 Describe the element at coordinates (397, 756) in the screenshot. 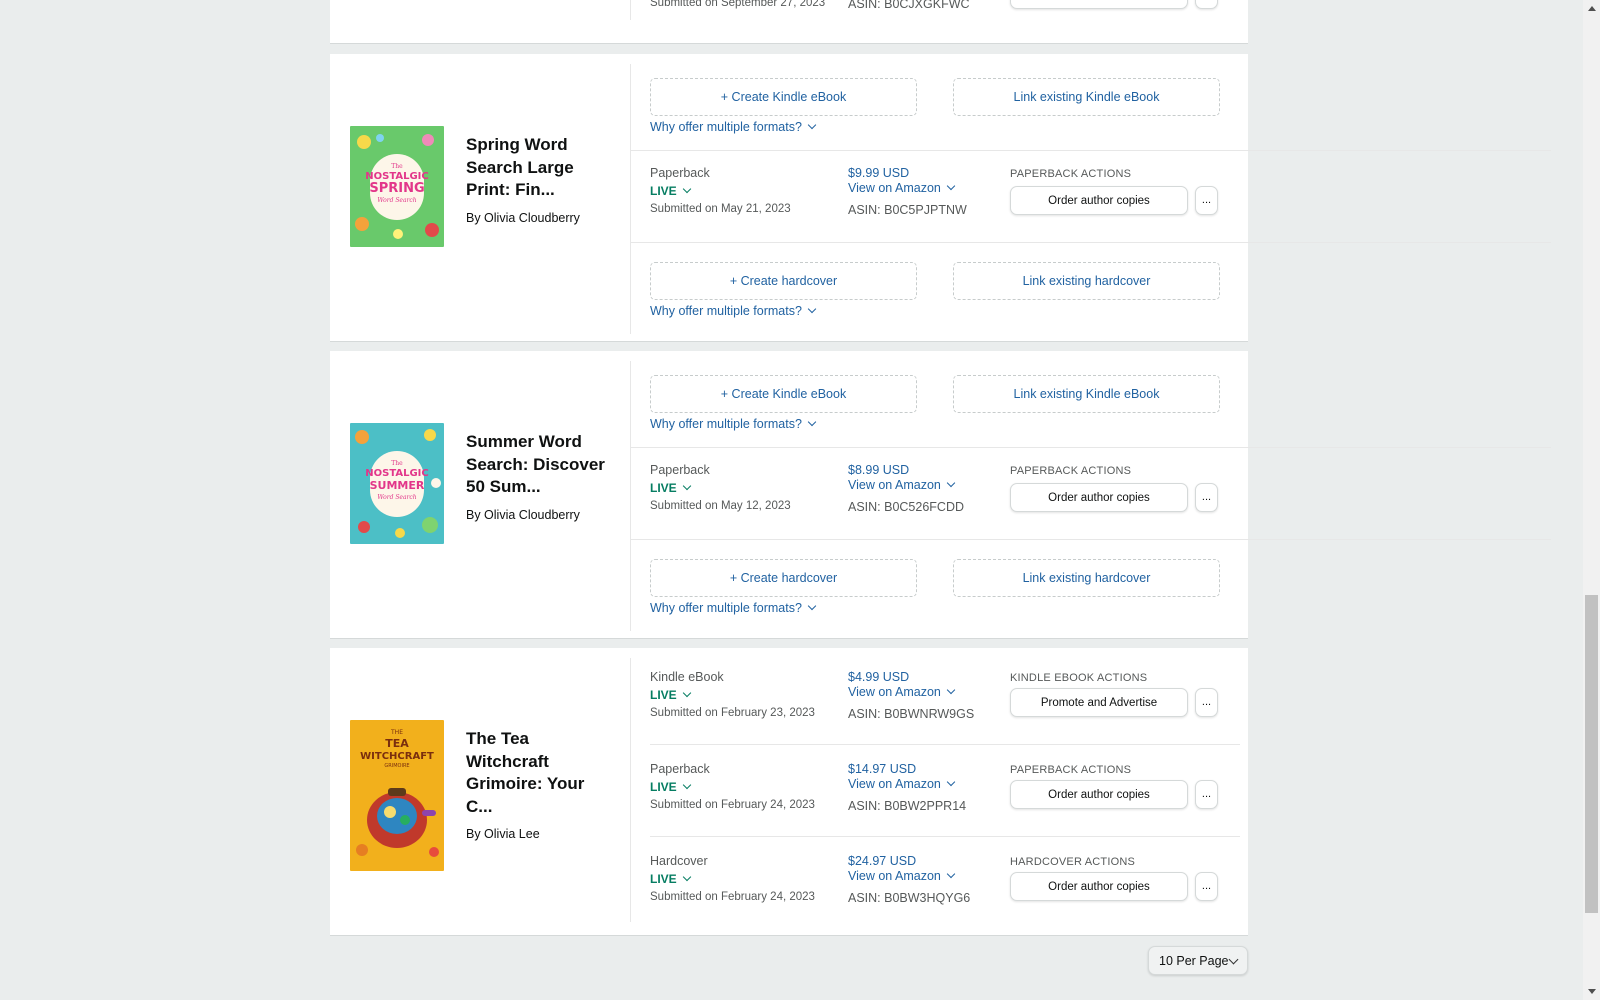

I see `cover-line3: WITCHCRAFT` at that location.